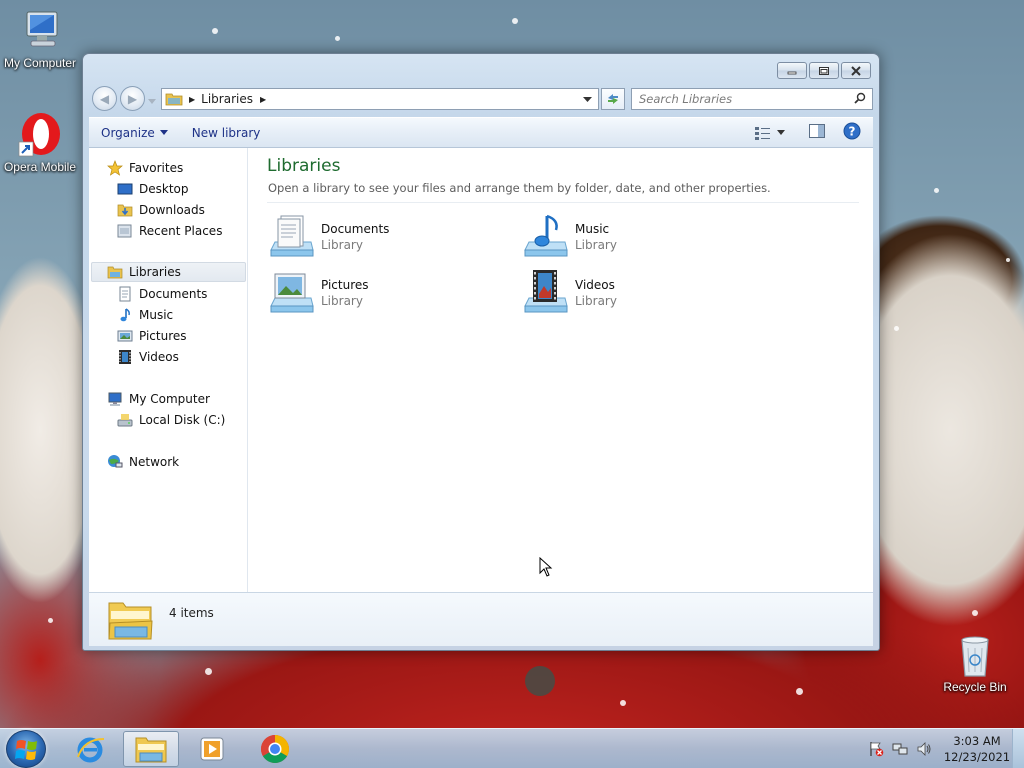  Describe the element at coordinates (263, 99) in the screenshot. I see `breadcrumb-arrow-icon: ▶` at that location.